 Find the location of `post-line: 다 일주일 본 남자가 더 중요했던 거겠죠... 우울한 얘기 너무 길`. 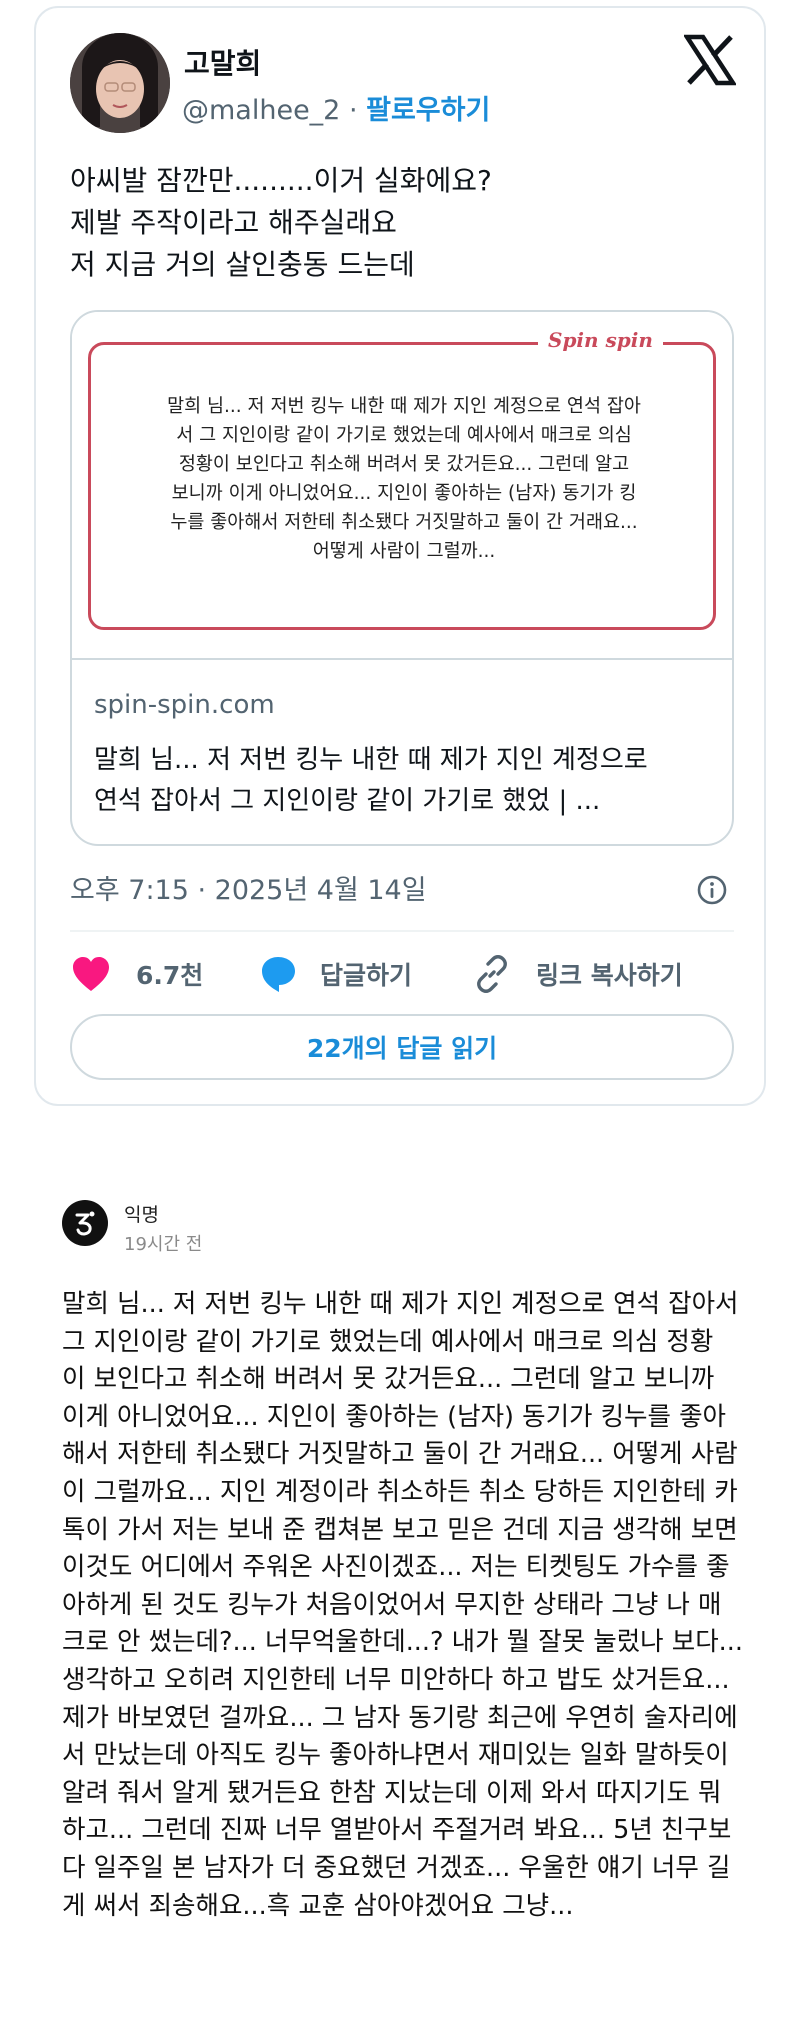

post-line: 다 일주일 본 남자가 더 중요했던 거겠죠... 우울한 얘기 너무 길 is located at coordinates (396, 1867).